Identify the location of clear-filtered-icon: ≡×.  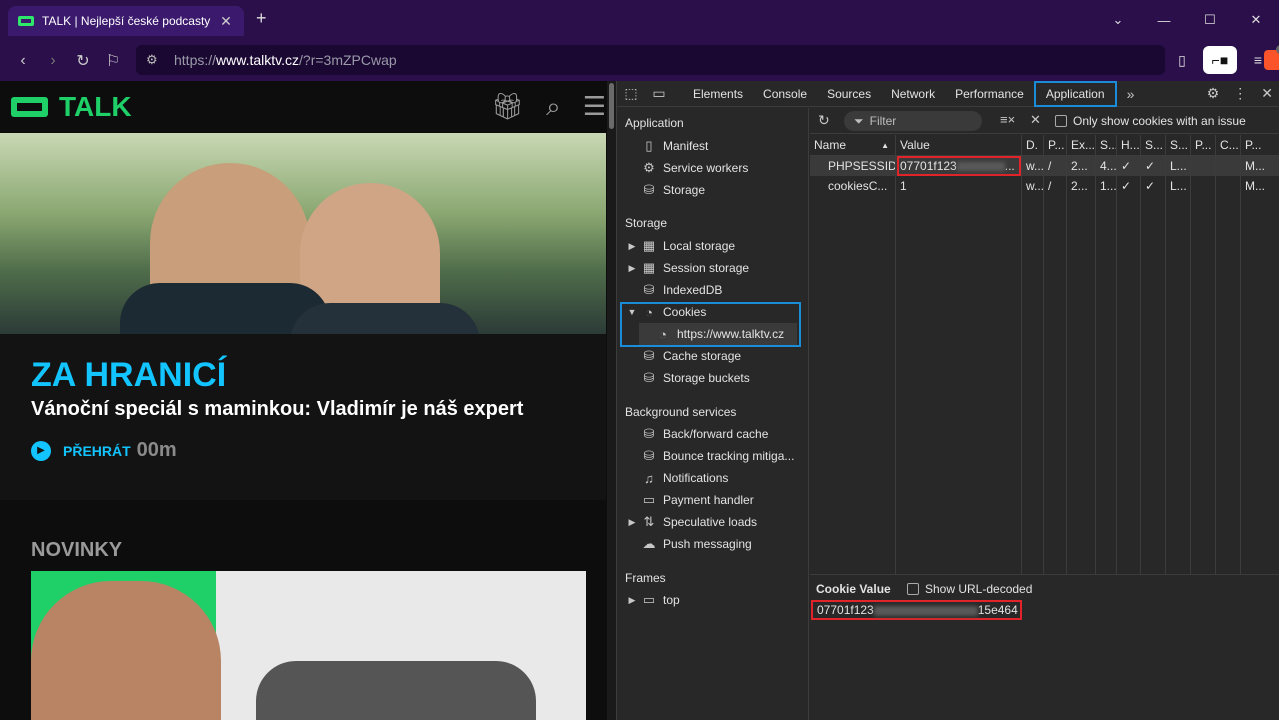
(1007, 119).